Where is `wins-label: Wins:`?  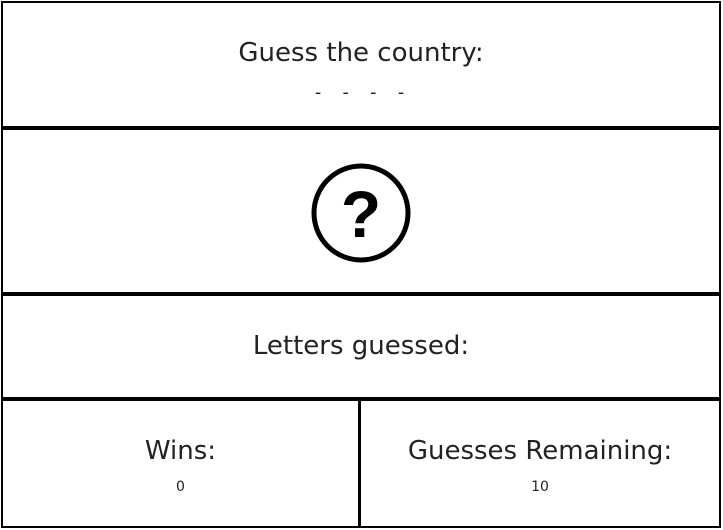
wins-label: Wins: is located at coordinates (180, 451).